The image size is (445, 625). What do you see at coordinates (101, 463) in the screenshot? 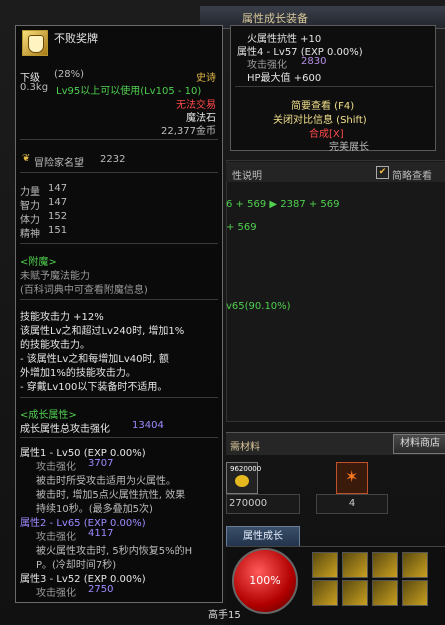
I see `attr1-atk-value: 3707` at bounding box center [101, 463].